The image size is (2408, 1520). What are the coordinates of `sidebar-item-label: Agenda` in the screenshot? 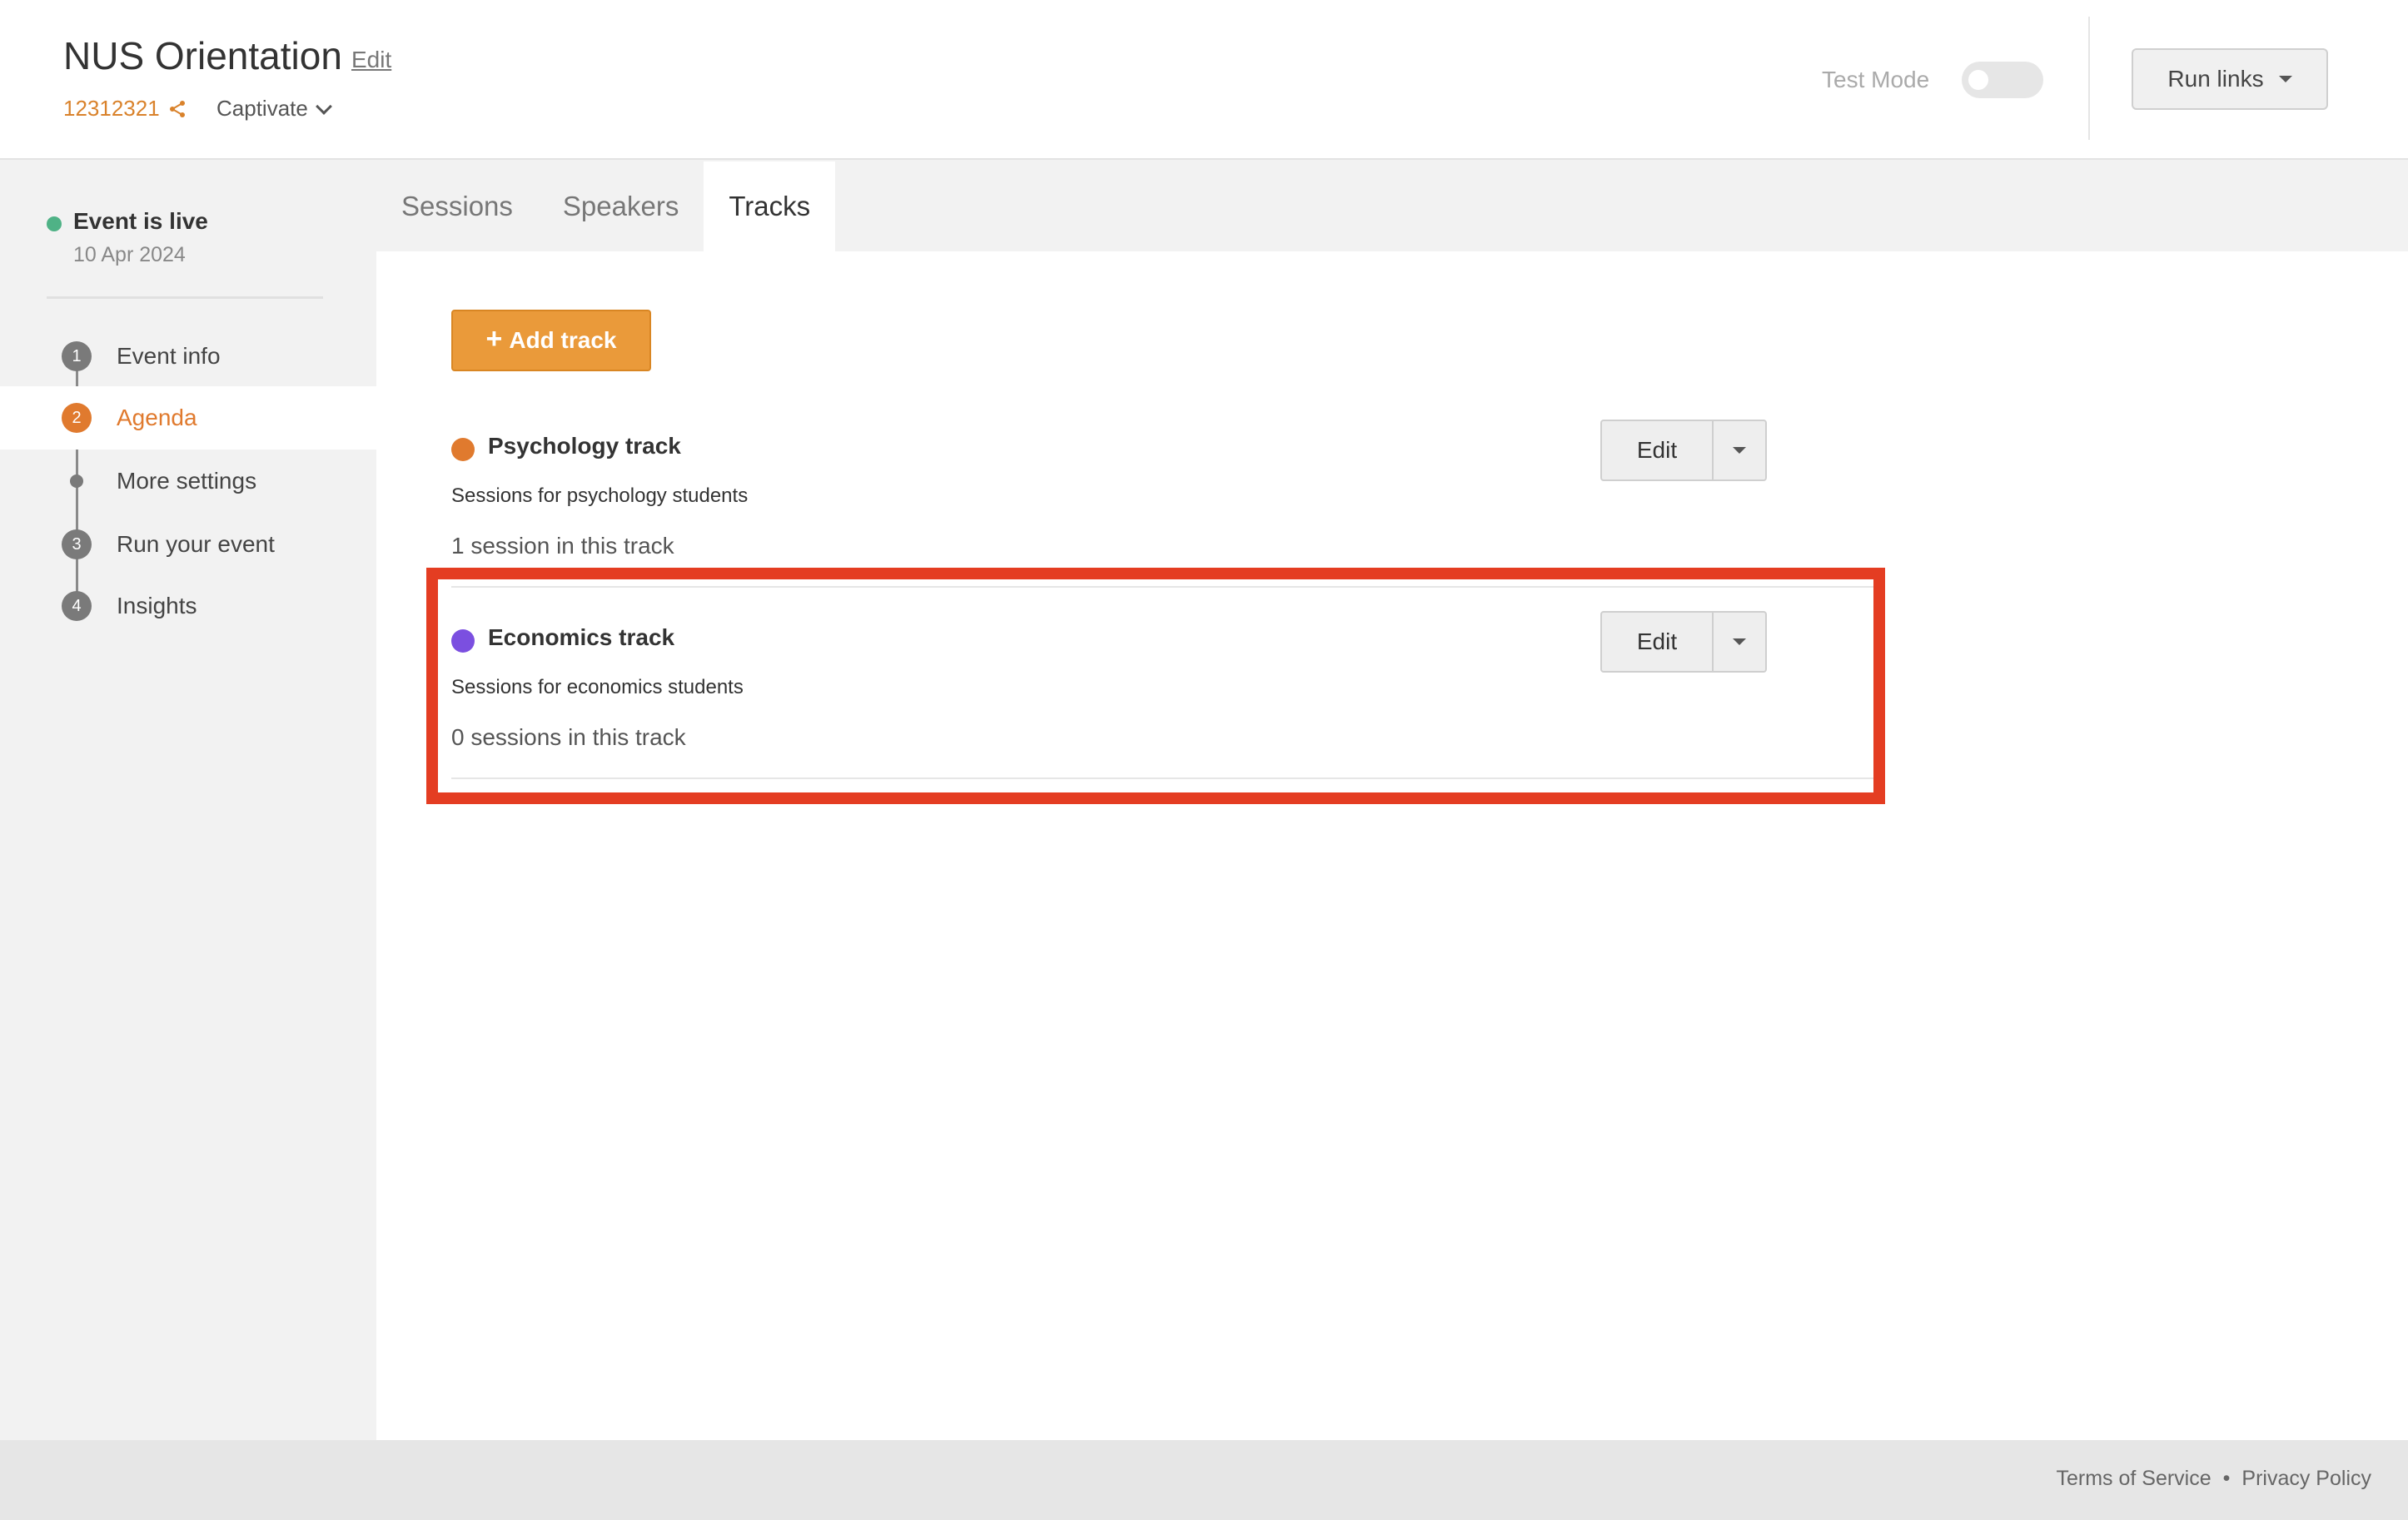 It's located at (157, 417).